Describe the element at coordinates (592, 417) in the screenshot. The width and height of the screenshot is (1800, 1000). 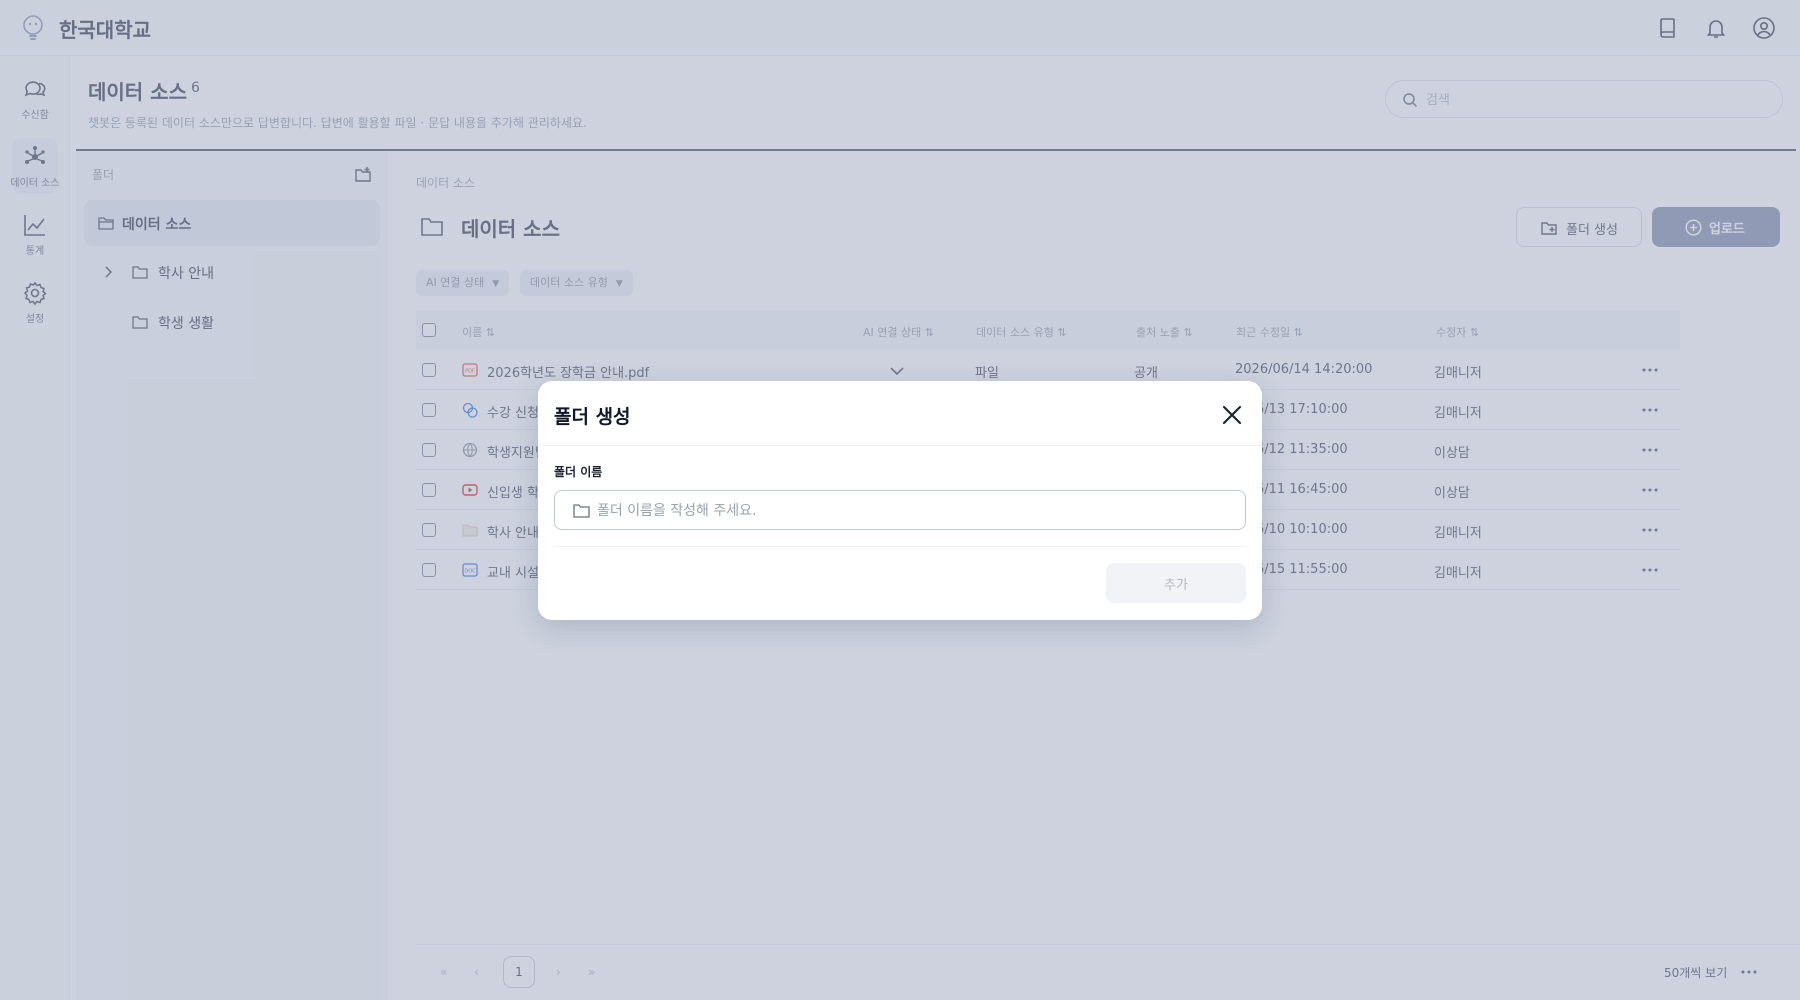
I see `dialog-title: 폴더 생성` at that location.